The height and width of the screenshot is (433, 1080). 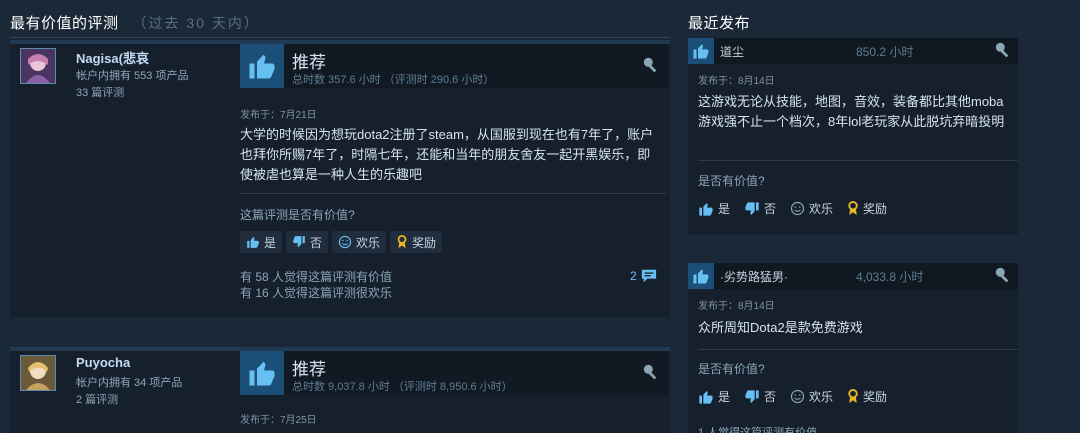 I want to click on recent-helpful-stat: 1 人觉得这篇评测有价值, so click(x=758, y=430).